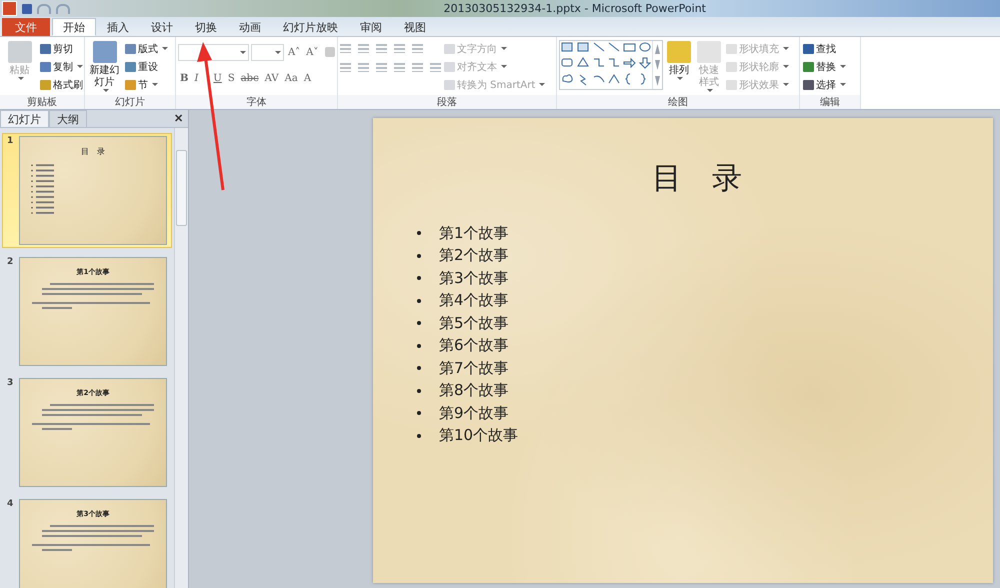  What do you see at coordinates (474, 278) in the screenshot?
I see `bullet-text: 第3个故事` at bounding box center [474, 278].